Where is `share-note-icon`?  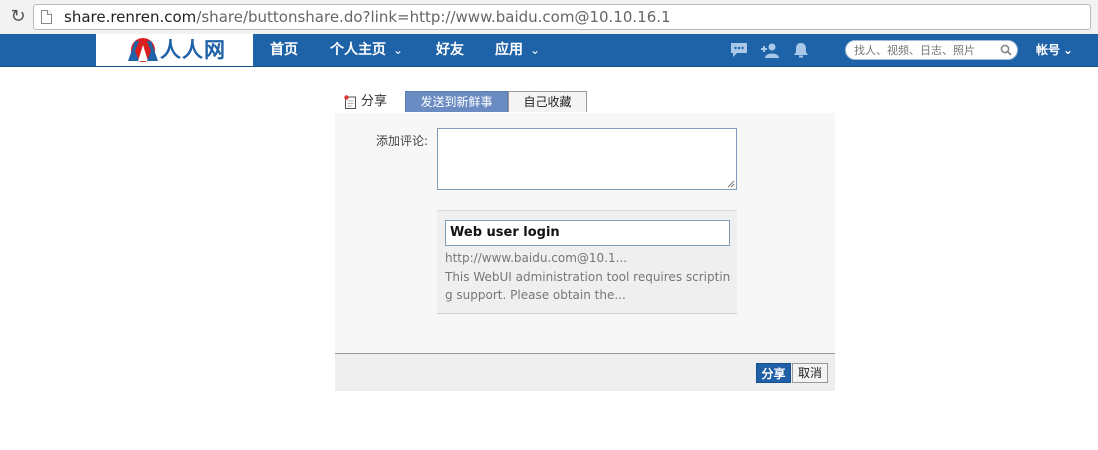 share-note-icon is located at coordinates (350, 101).